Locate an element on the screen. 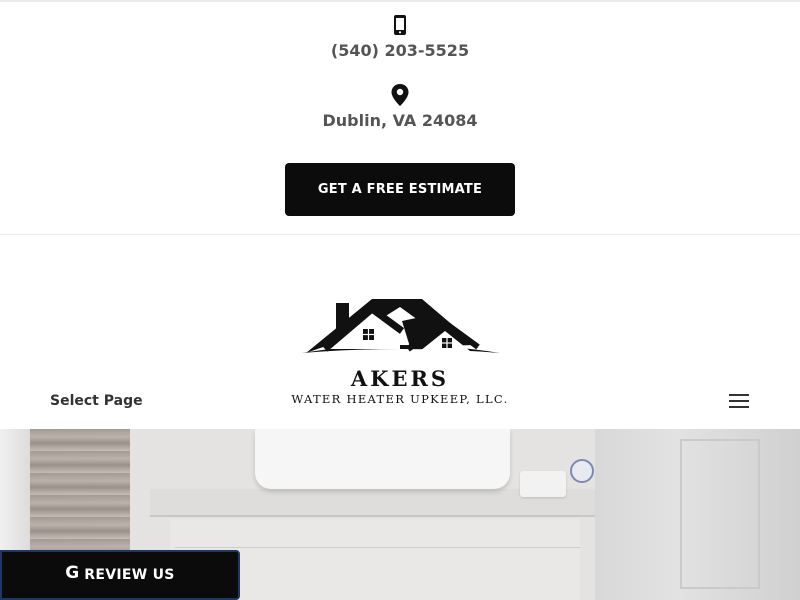 The width and height of the screenshot is (800, 600). google-icon: G is located at coordinates (72, 573).